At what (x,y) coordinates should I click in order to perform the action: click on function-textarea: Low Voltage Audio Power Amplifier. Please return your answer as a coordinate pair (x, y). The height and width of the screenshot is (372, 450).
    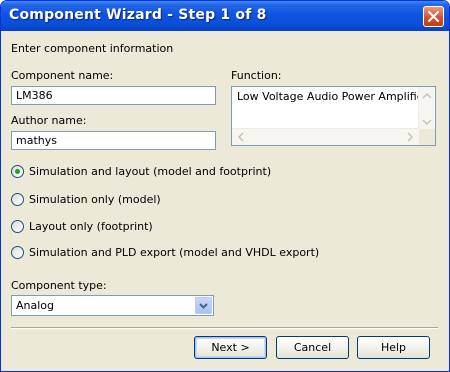
    Looking at the image, I should click on (333, 116).